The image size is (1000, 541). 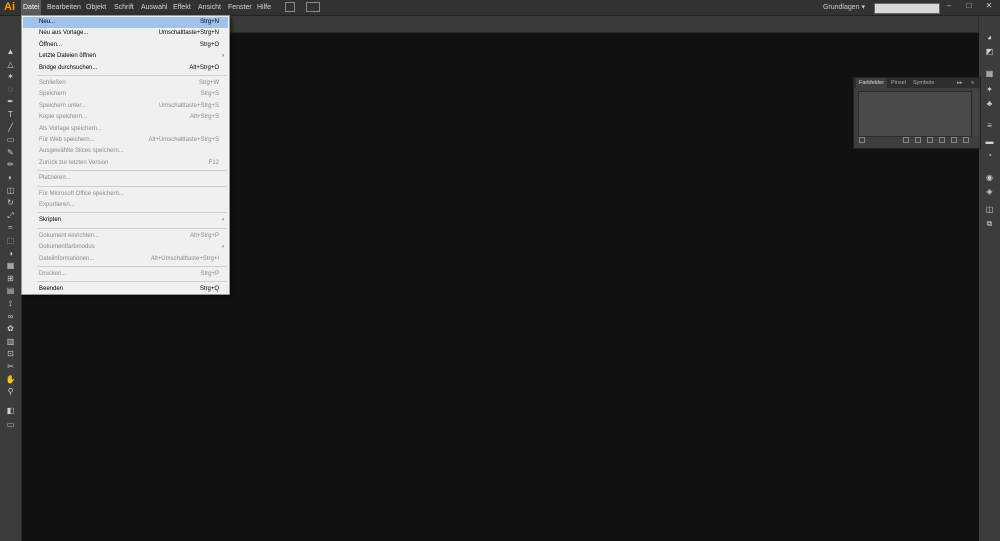 I want to click on swatches-list, so click(x=915, y=114).